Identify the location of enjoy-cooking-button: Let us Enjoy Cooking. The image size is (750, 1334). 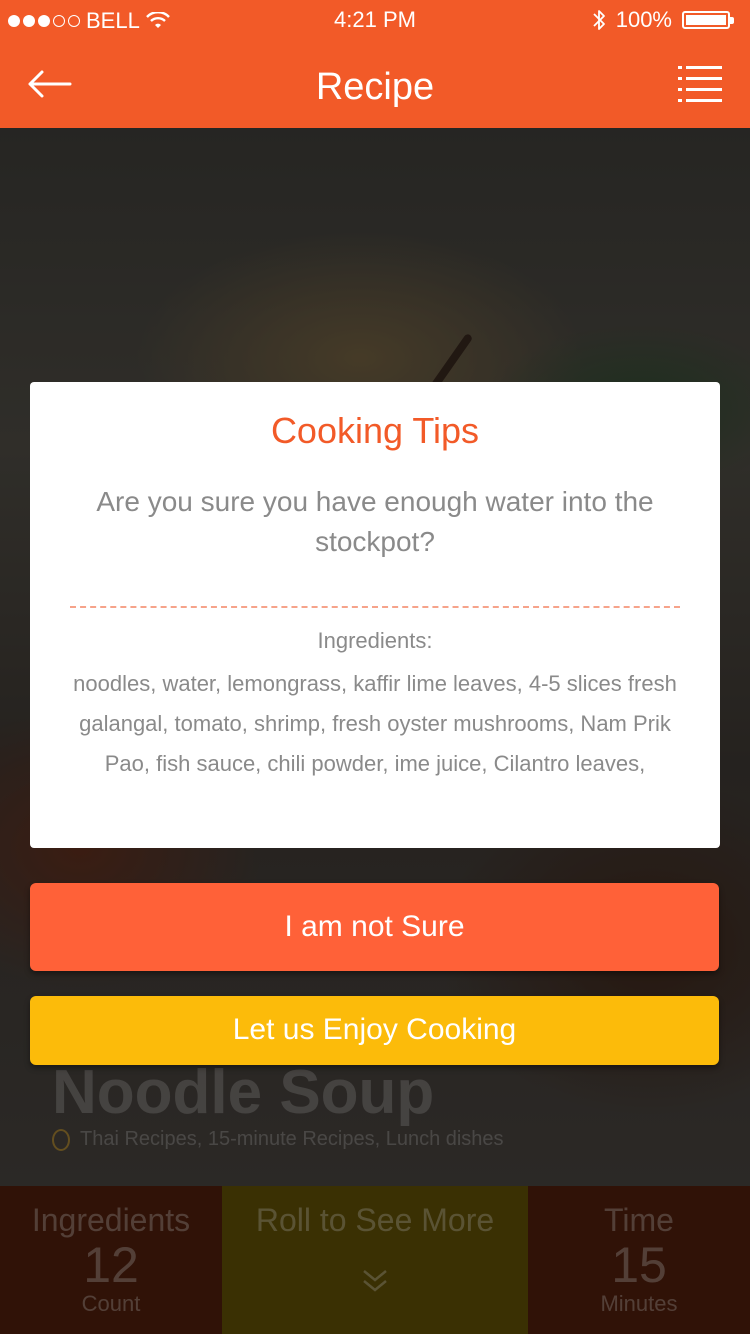
(374, 1030).